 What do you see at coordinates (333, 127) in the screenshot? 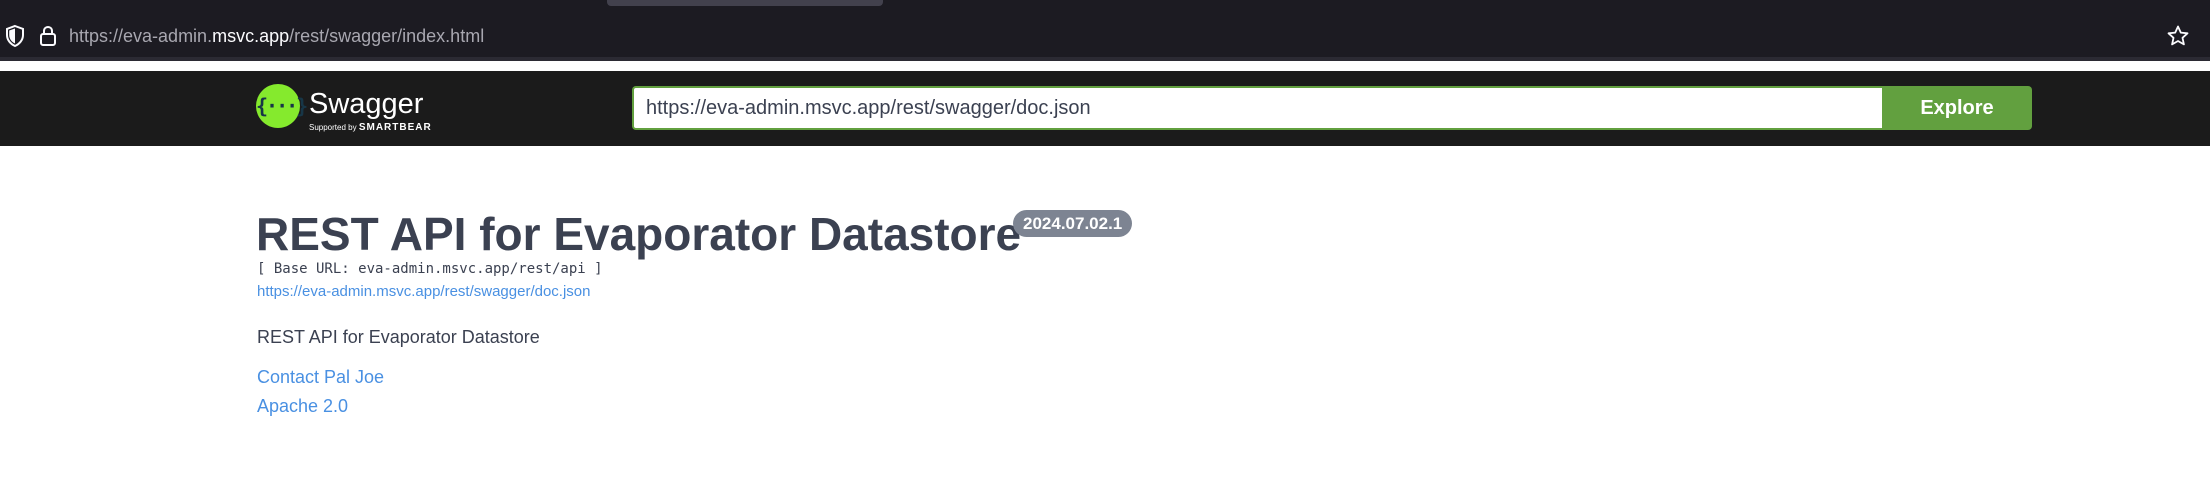
I see `tagline-prefix: Supported by` at bounding box center [333, 127].